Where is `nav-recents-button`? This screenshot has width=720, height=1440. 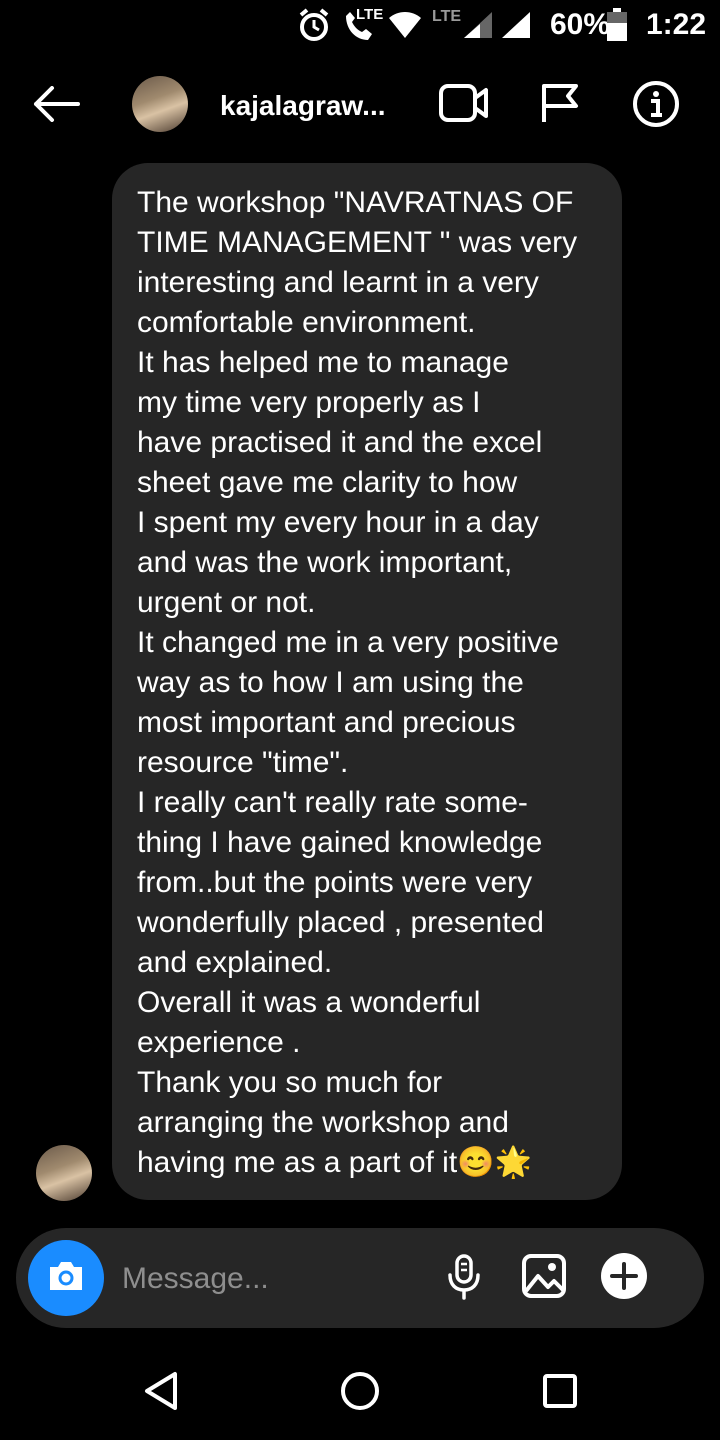
nav-recents-button is located at coordinates (560, 1393).